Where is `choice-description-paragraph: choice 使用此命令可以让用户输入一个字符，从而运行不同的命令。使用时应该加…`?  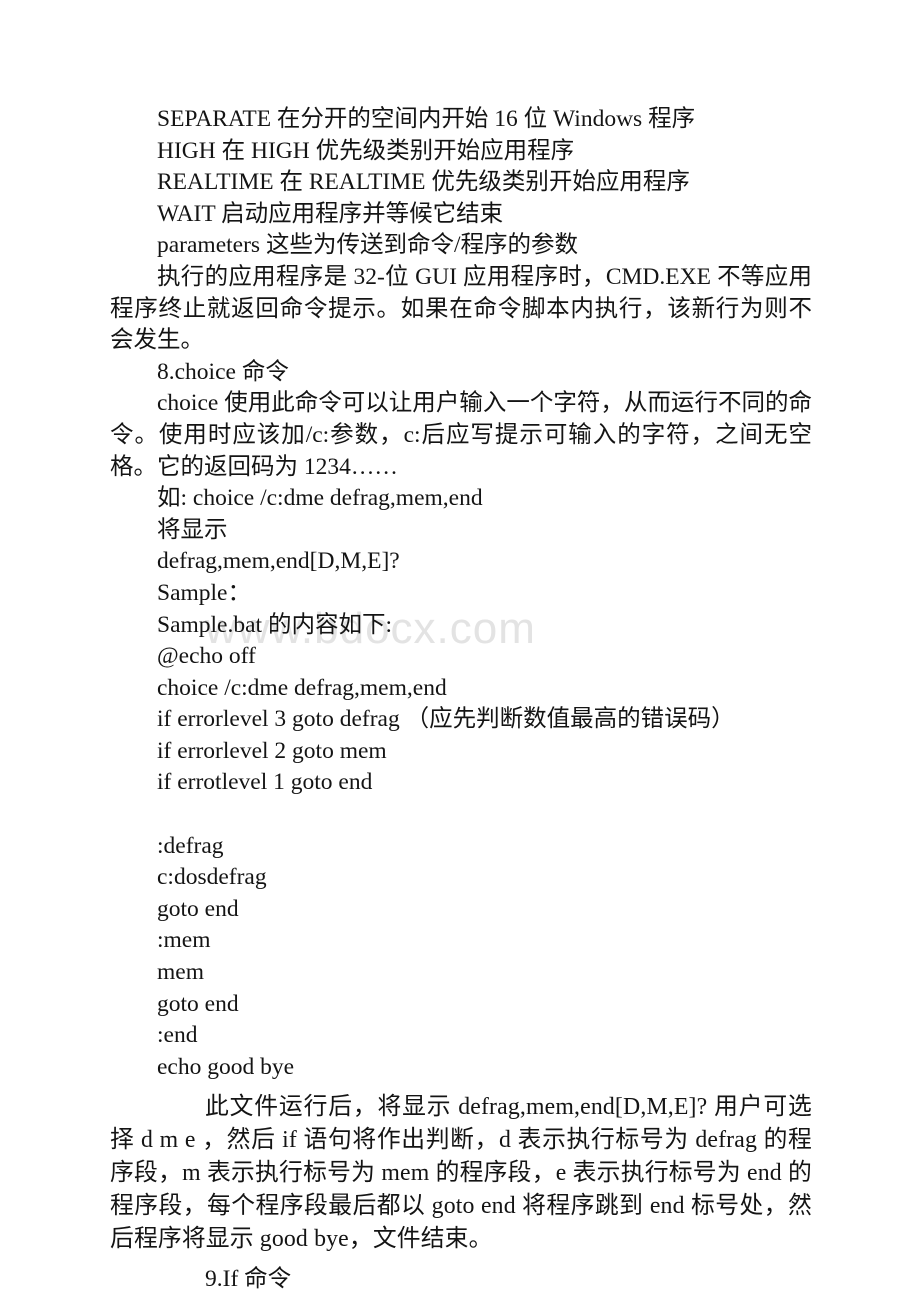 choice-description-paragraph: choice 使用此命令可以让用户输入一个字符，从而运行不同的命令。使用时应该加… is located at coordinates (461, 435).